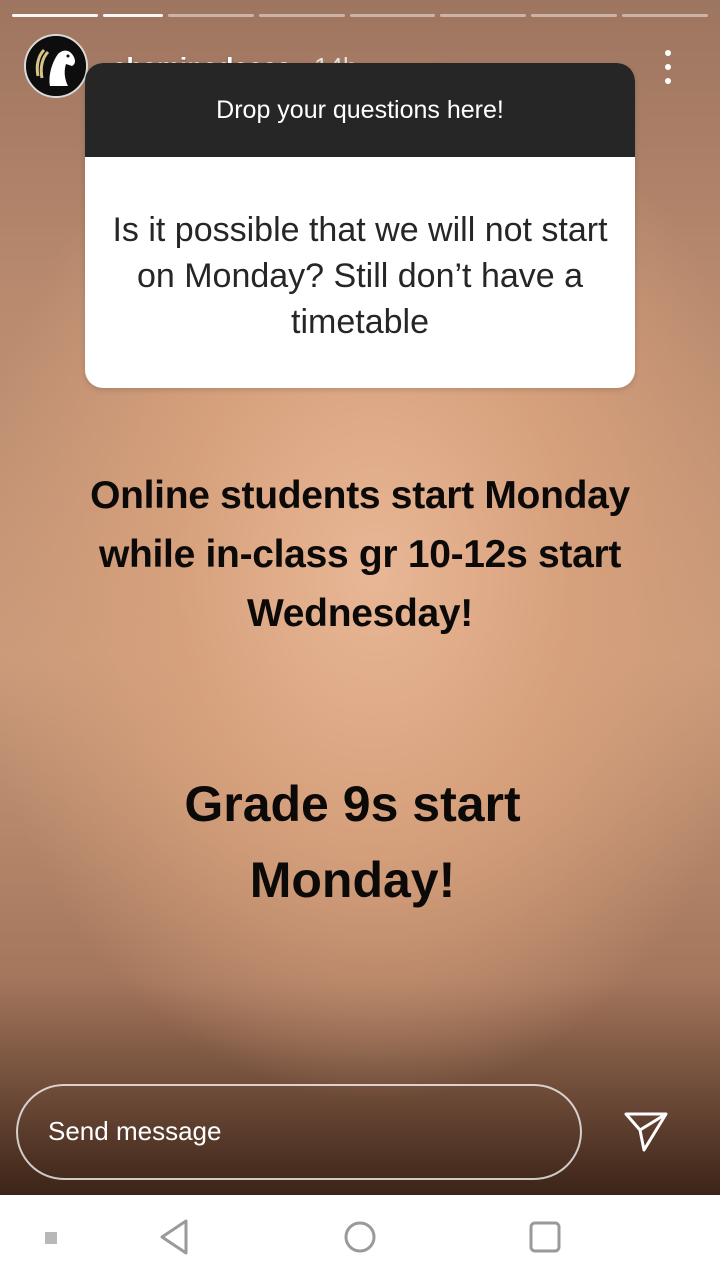 This screenshot has height=1280, width=720. What do you see at coordinates (352, 842) in the screenshot?
I see `answer-text-secondary: Grade 9s start Monday!` at bounding box center [352, 842].